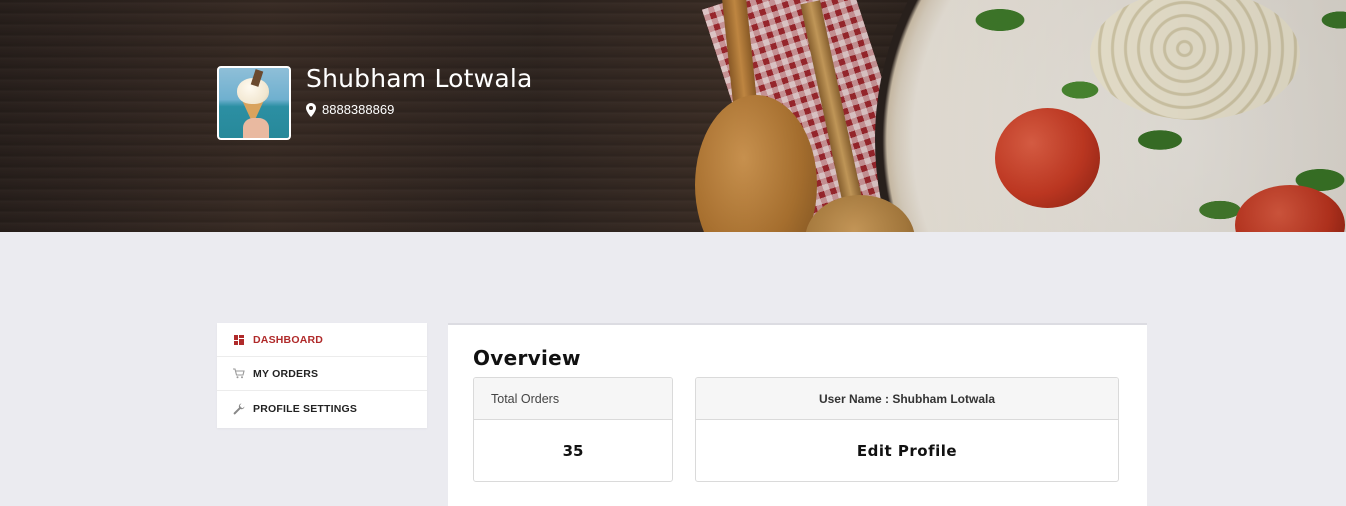  Describe the element at coordinates (419, 78) in the screenshot. I see `user-name: Shubham Lotwala` at that location.